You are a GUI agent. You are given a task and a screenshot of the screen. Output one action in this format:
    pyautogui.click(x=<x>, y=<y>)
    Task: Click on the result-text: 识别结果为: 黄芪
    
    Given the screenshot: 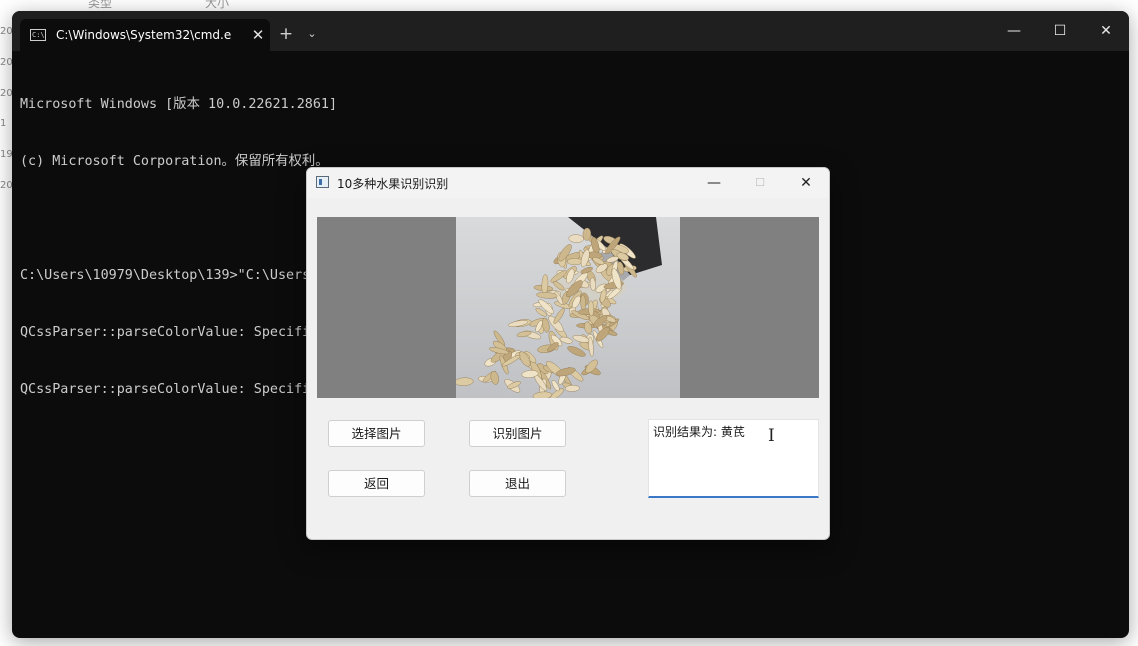 What is the action you would take?
    pyautogui.click(x=699, y=432)
    